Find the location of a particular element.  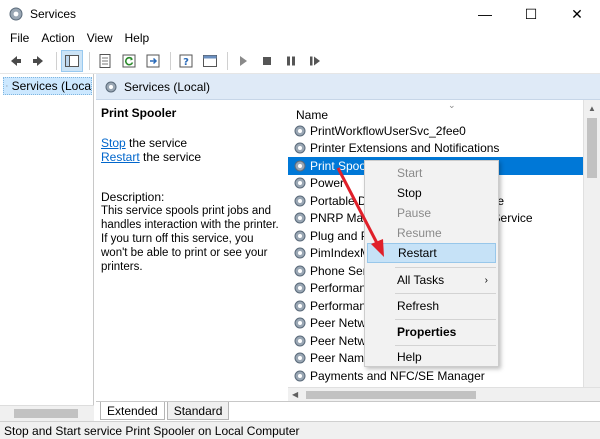

service-row: Payments and NFC/SE Manager is located at coordinates (435, 376).